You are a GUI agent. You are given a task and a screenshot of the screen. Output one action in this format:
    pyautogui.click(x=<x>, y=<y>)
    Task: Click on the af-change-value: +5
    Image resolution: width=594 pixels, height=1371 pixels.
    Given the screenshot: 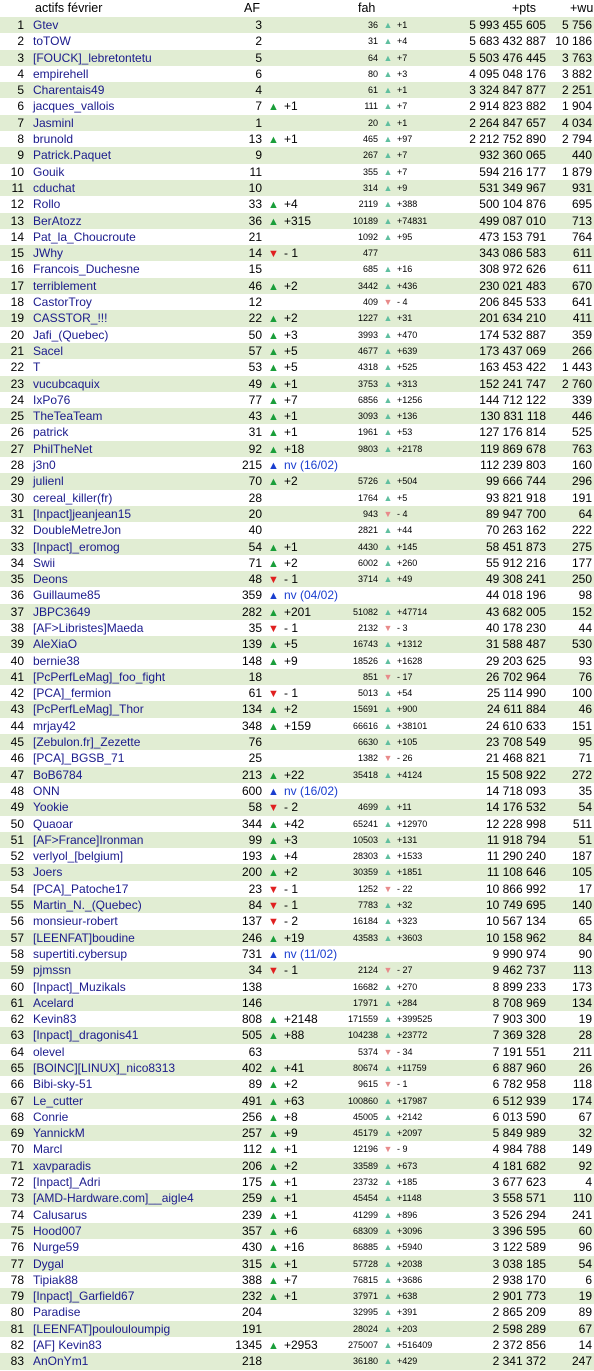 What is the action you would take?
    pyautogui.click(x=291, y=644)
    